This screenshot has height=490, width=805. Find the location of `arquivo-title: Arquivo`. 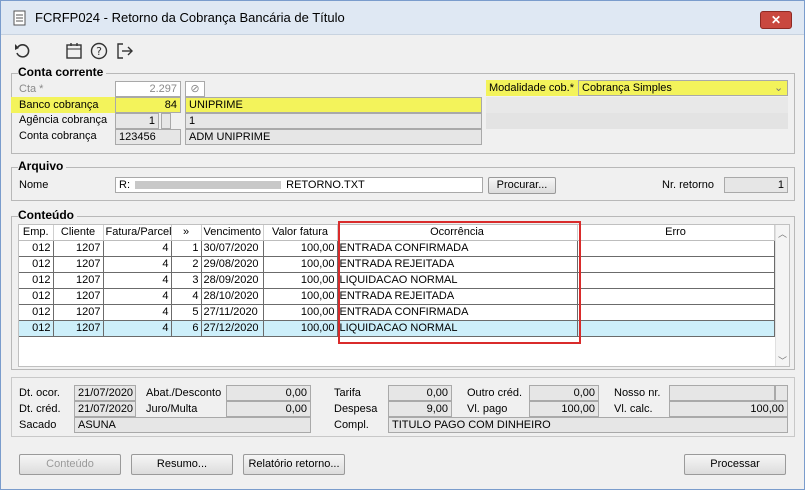

arquivo-title: Arquivo is located at coordinates (42, 166).